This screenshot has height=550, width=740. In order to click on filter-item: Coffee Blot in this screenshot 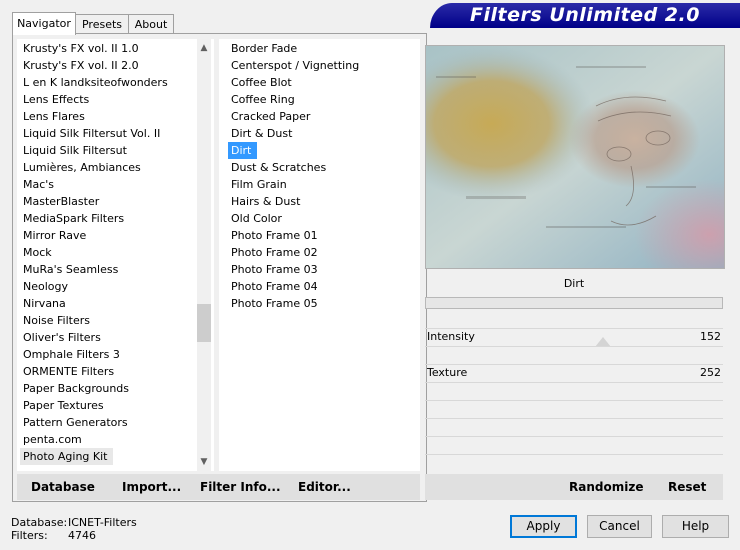, I will do `click(323, 82)`.